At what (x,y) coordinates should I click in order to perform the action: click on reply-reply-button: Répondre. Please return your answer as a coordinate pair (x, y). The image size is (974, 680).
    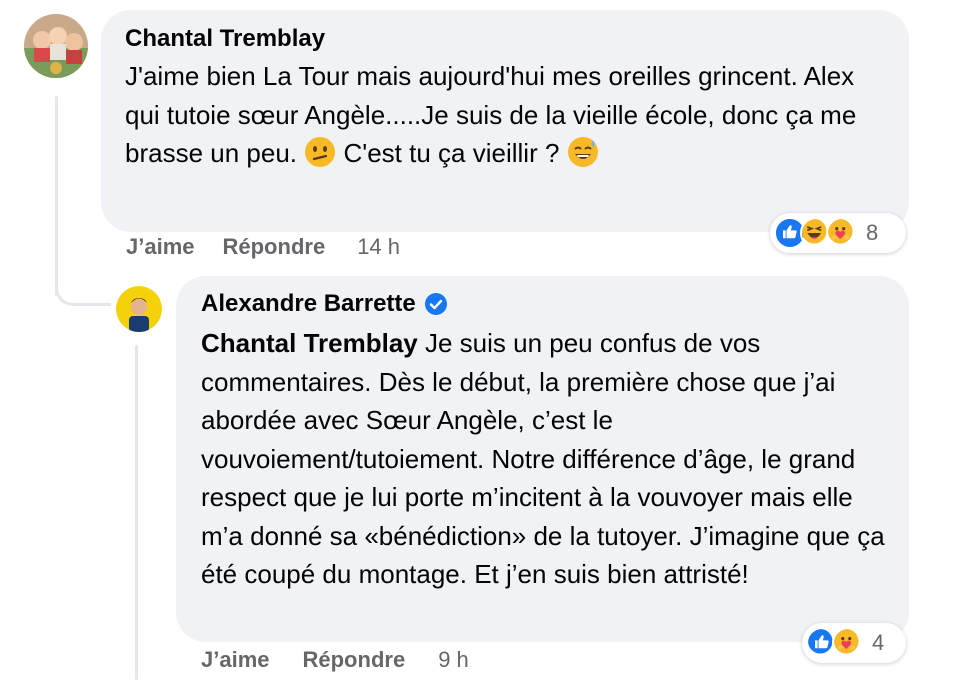
    Looking at the image, I should click on (354, 660).